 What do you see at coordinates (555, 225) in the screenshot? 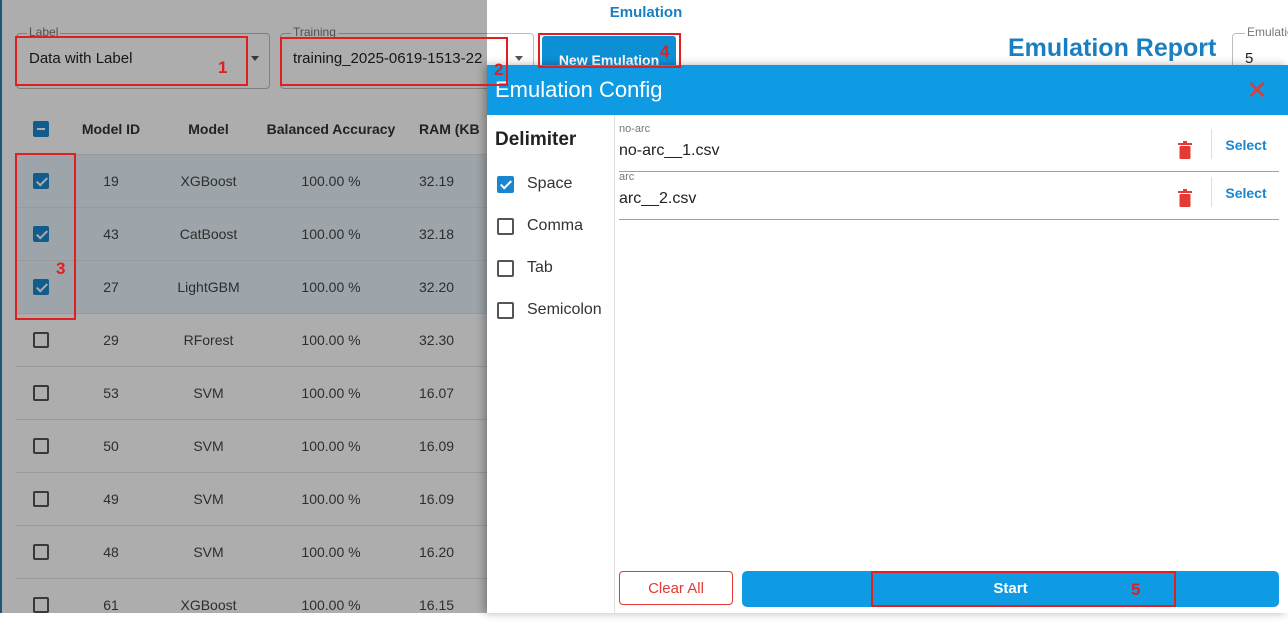
I see `delimiter-label: Comma` at bounding box center [555, 225].